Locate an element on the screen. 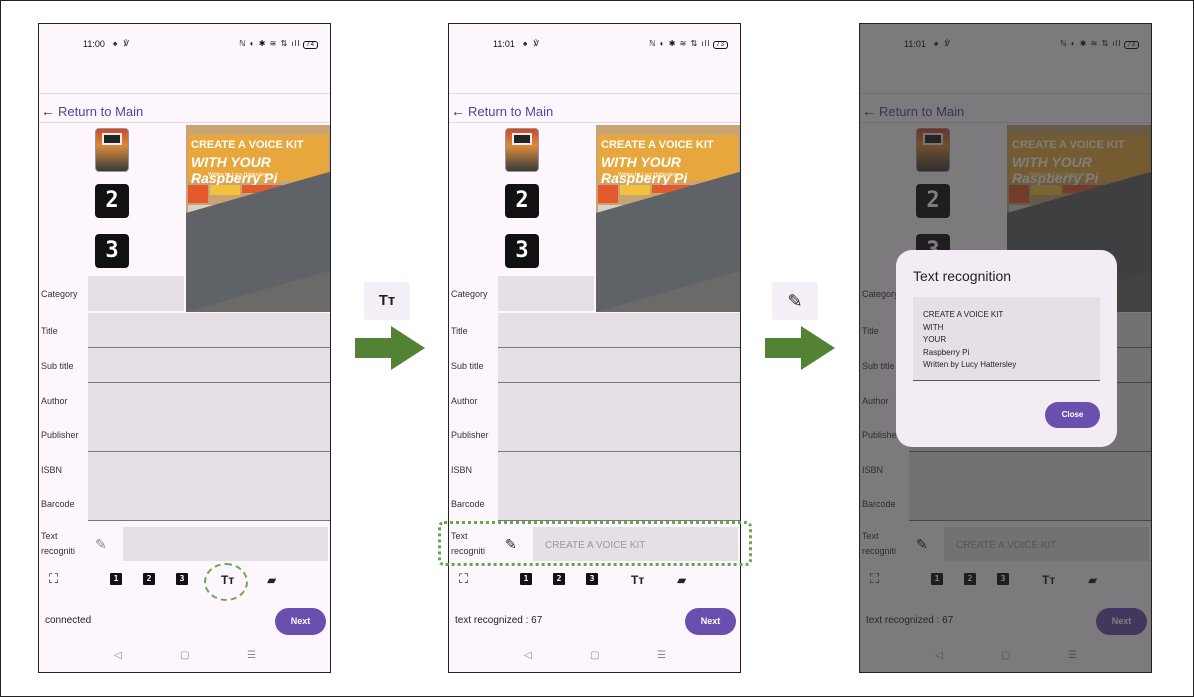  text-recognition-icon: Tт is located at coordinates (387, 301).